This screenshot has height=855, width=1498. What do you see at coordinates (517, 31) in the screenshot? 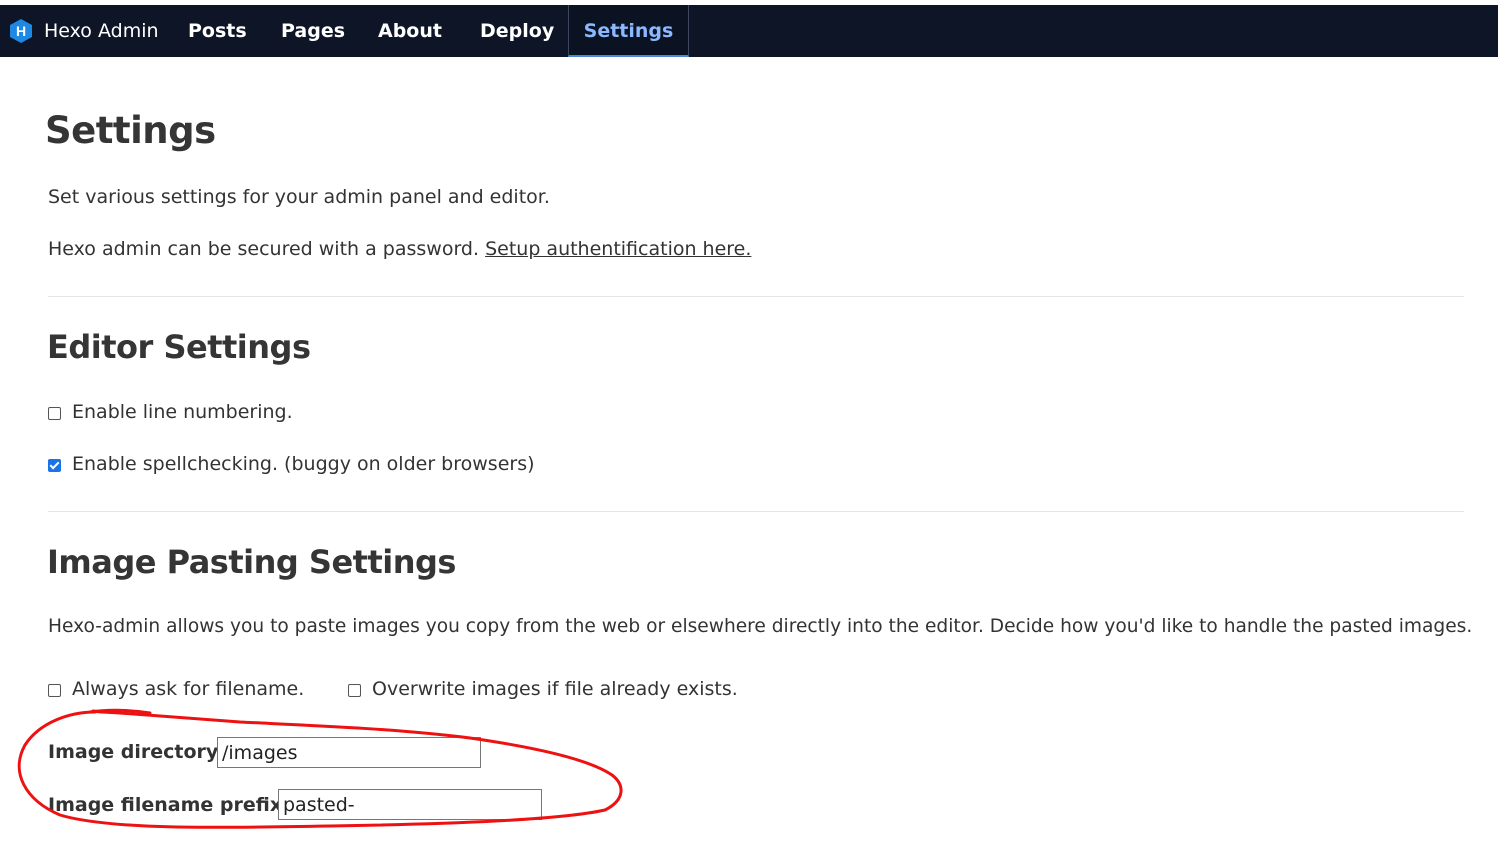
I see `nav-deploy: Deploy` at bounding box center [517, 31].